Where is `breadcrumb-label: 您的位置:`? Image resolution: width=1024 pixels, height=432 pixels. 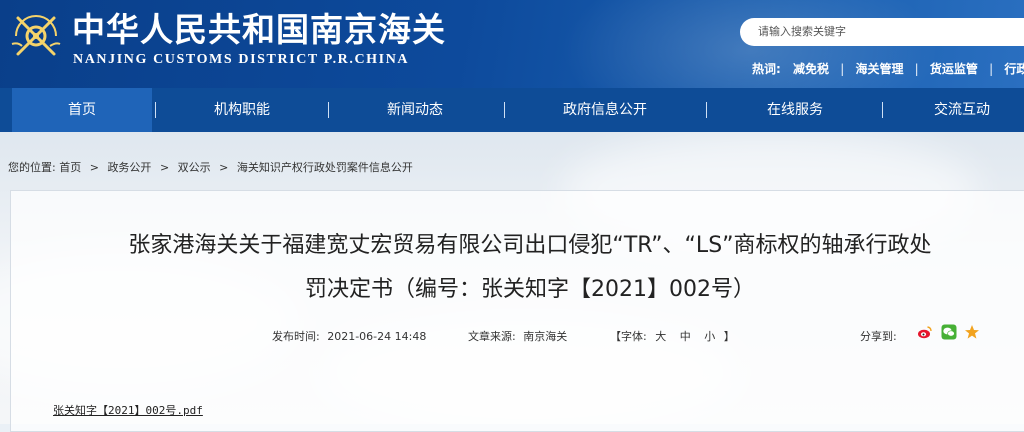
breadcrumb-label: 您的位置: is located at coordinates (32, 167).